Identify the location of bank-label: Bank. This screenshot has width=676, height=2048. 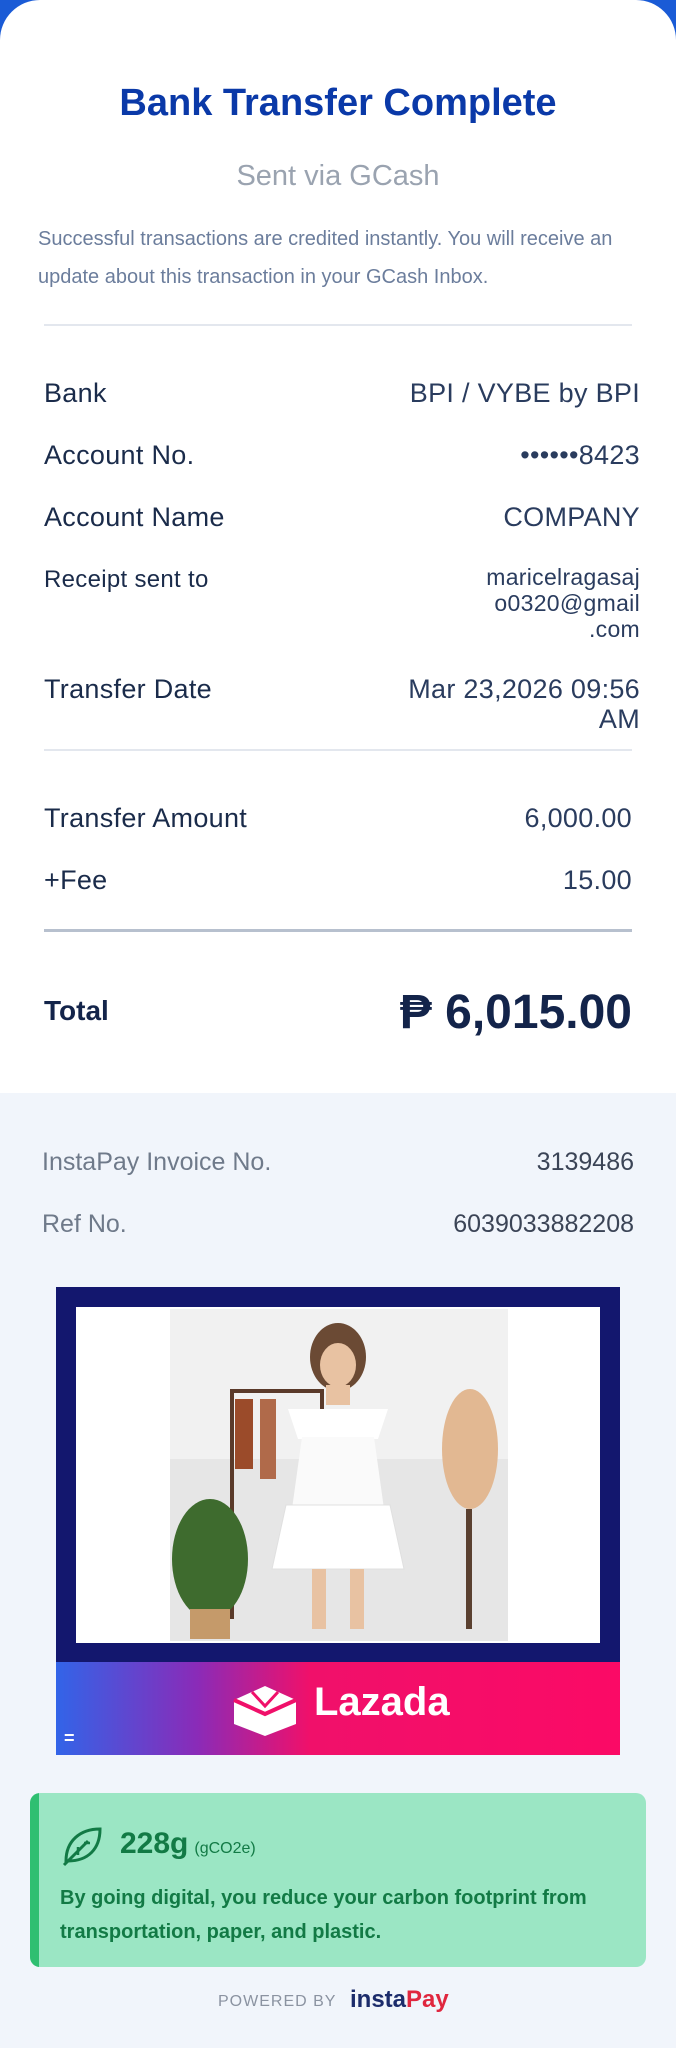
(75, 393).